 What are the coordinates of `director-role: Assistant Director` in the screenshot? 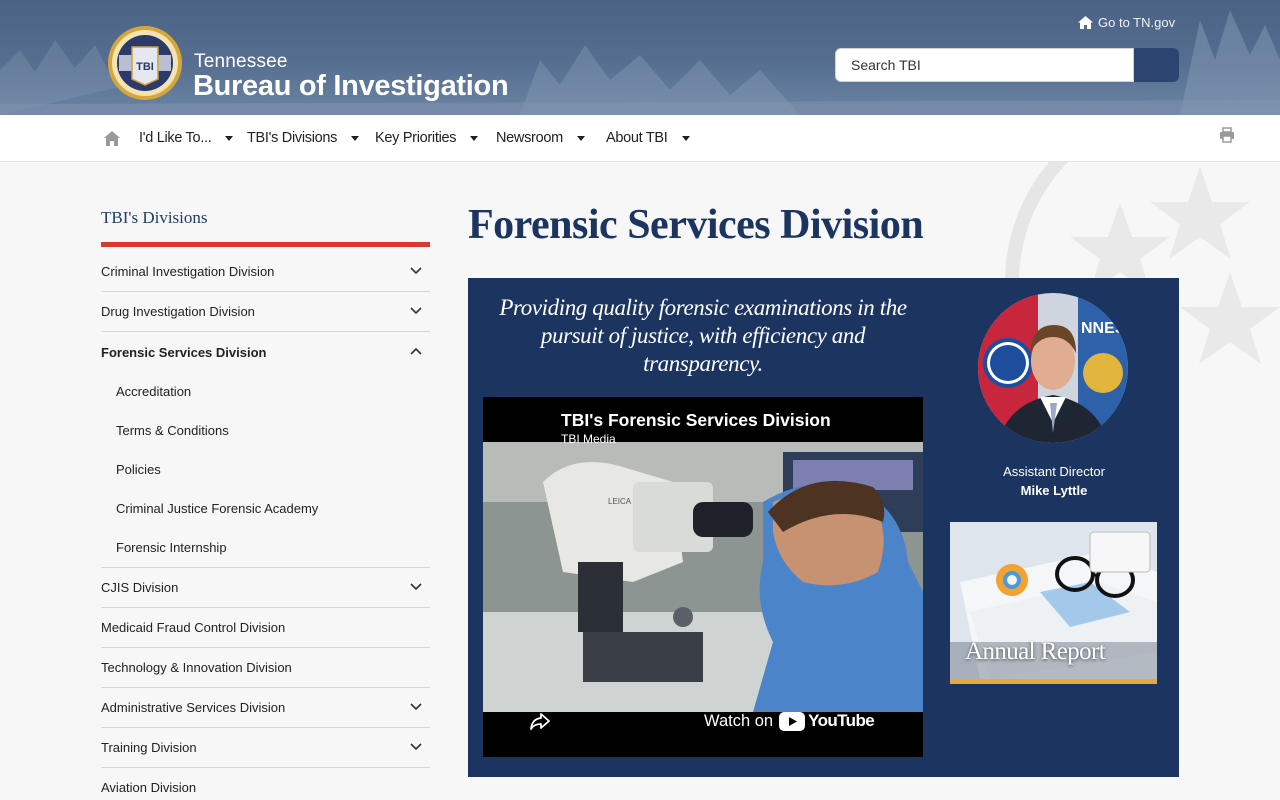 It's located at (1054, 471).